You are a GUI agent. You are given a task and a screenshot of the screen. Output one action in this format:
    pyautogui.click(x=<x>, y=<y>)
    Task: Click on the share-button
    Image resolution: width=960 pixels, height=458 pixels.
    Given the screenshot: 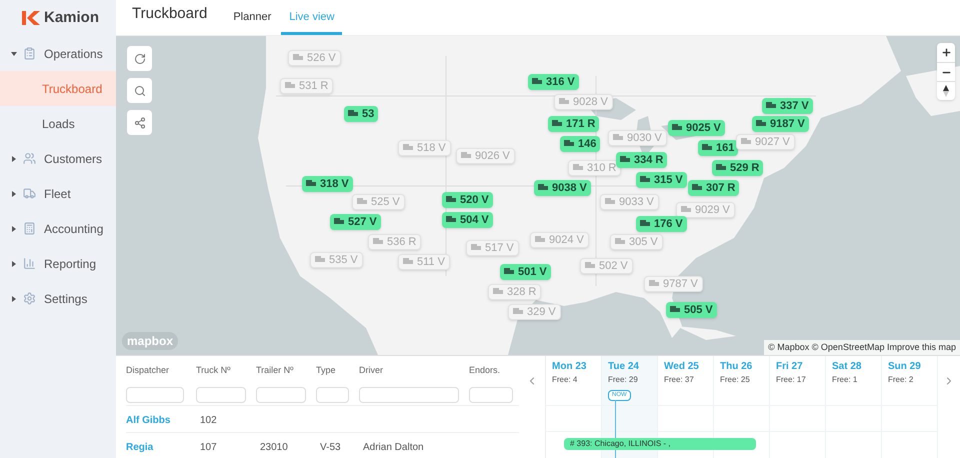 What is the action you would take?
    pyautogui.click(x=139, y=122)
    